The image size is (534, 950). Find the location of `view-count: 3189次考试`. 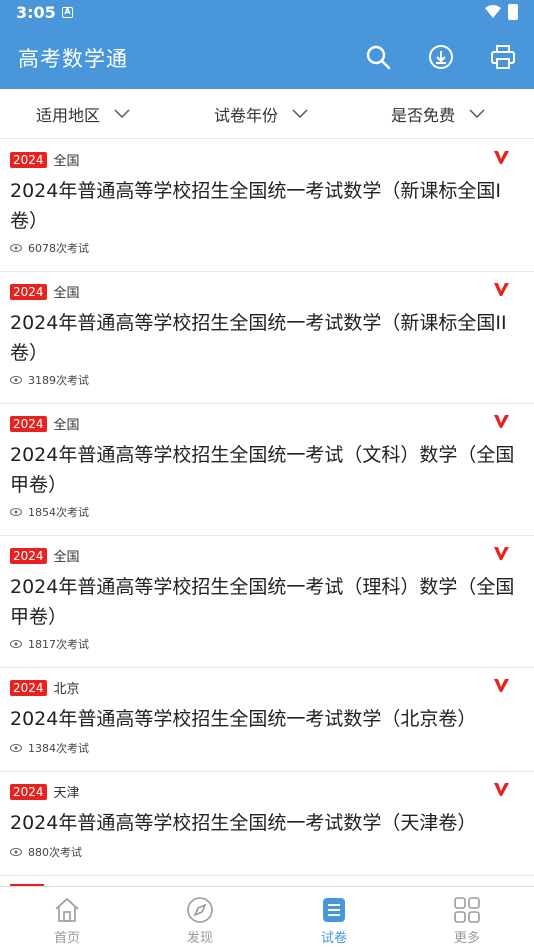

view-count: 3189次考试 is located at coordinates (49, 380).